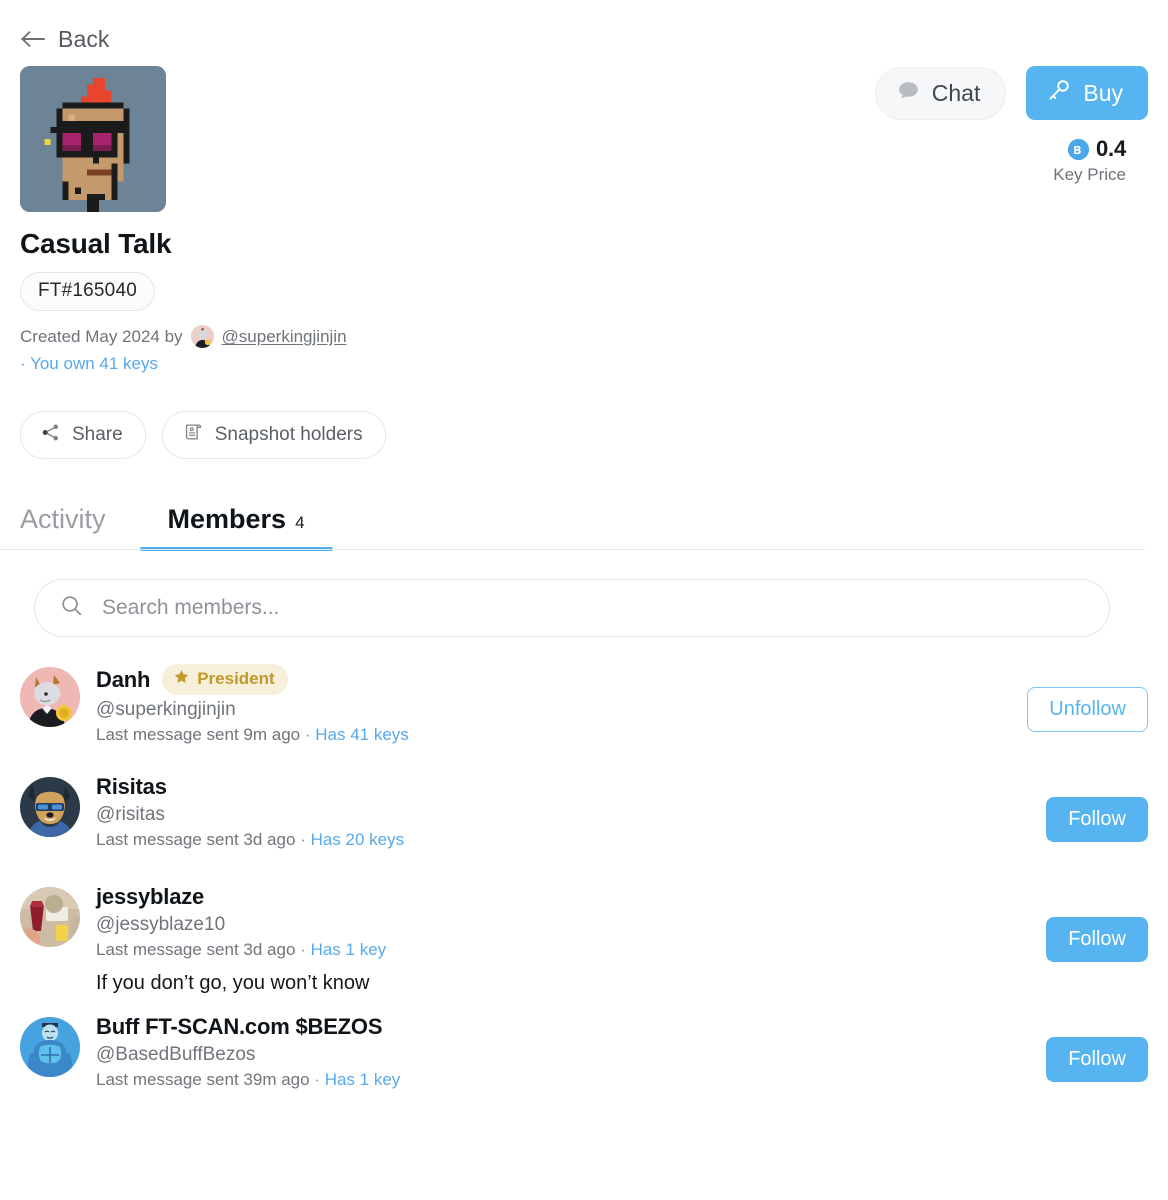 This screenshot has height=1200, width=1168. Describe the element at coordinates (50, 1047) in the screenshot. I see `buff-blue-figure-avatar` at that location.